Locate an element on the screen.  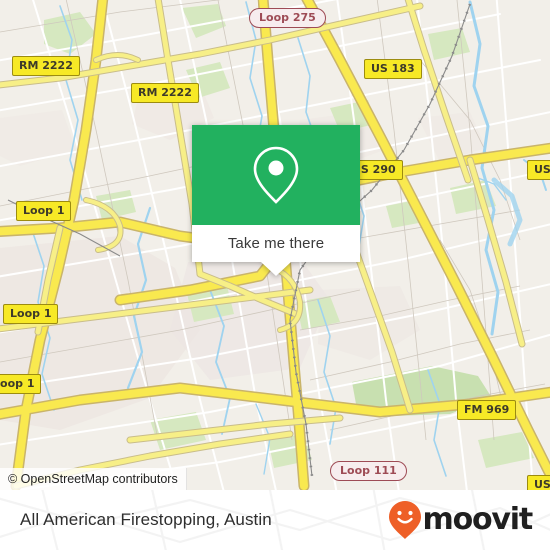
moovit-wordmark: moovit is located at coordinates (478, 519).